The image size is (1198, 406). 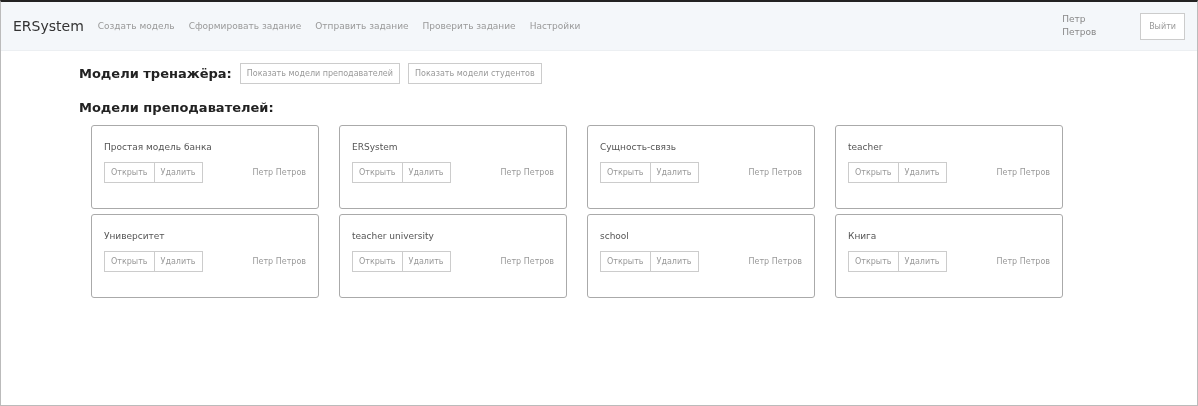 What do you see at coordinates (863, 236) in the screenshot?
I see `model-name: Книга` at bounding box center [863, 236].